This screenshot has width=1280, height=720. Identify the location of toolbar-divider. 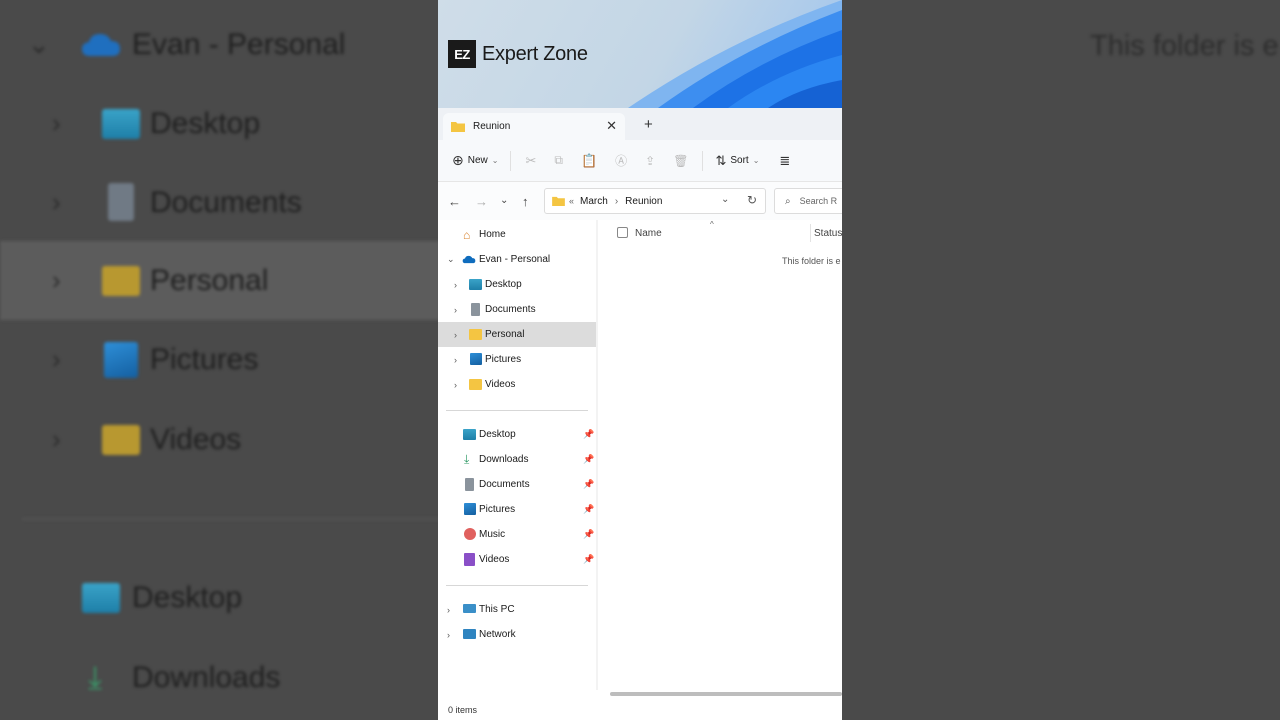
(703, 160).